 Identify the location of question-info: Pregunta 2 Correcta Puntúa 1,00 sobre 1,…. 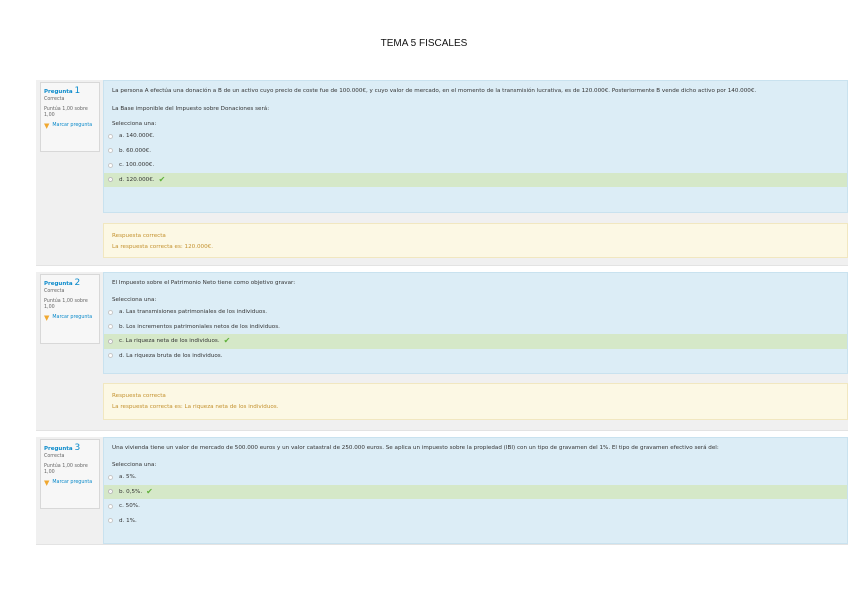
(70, 309).